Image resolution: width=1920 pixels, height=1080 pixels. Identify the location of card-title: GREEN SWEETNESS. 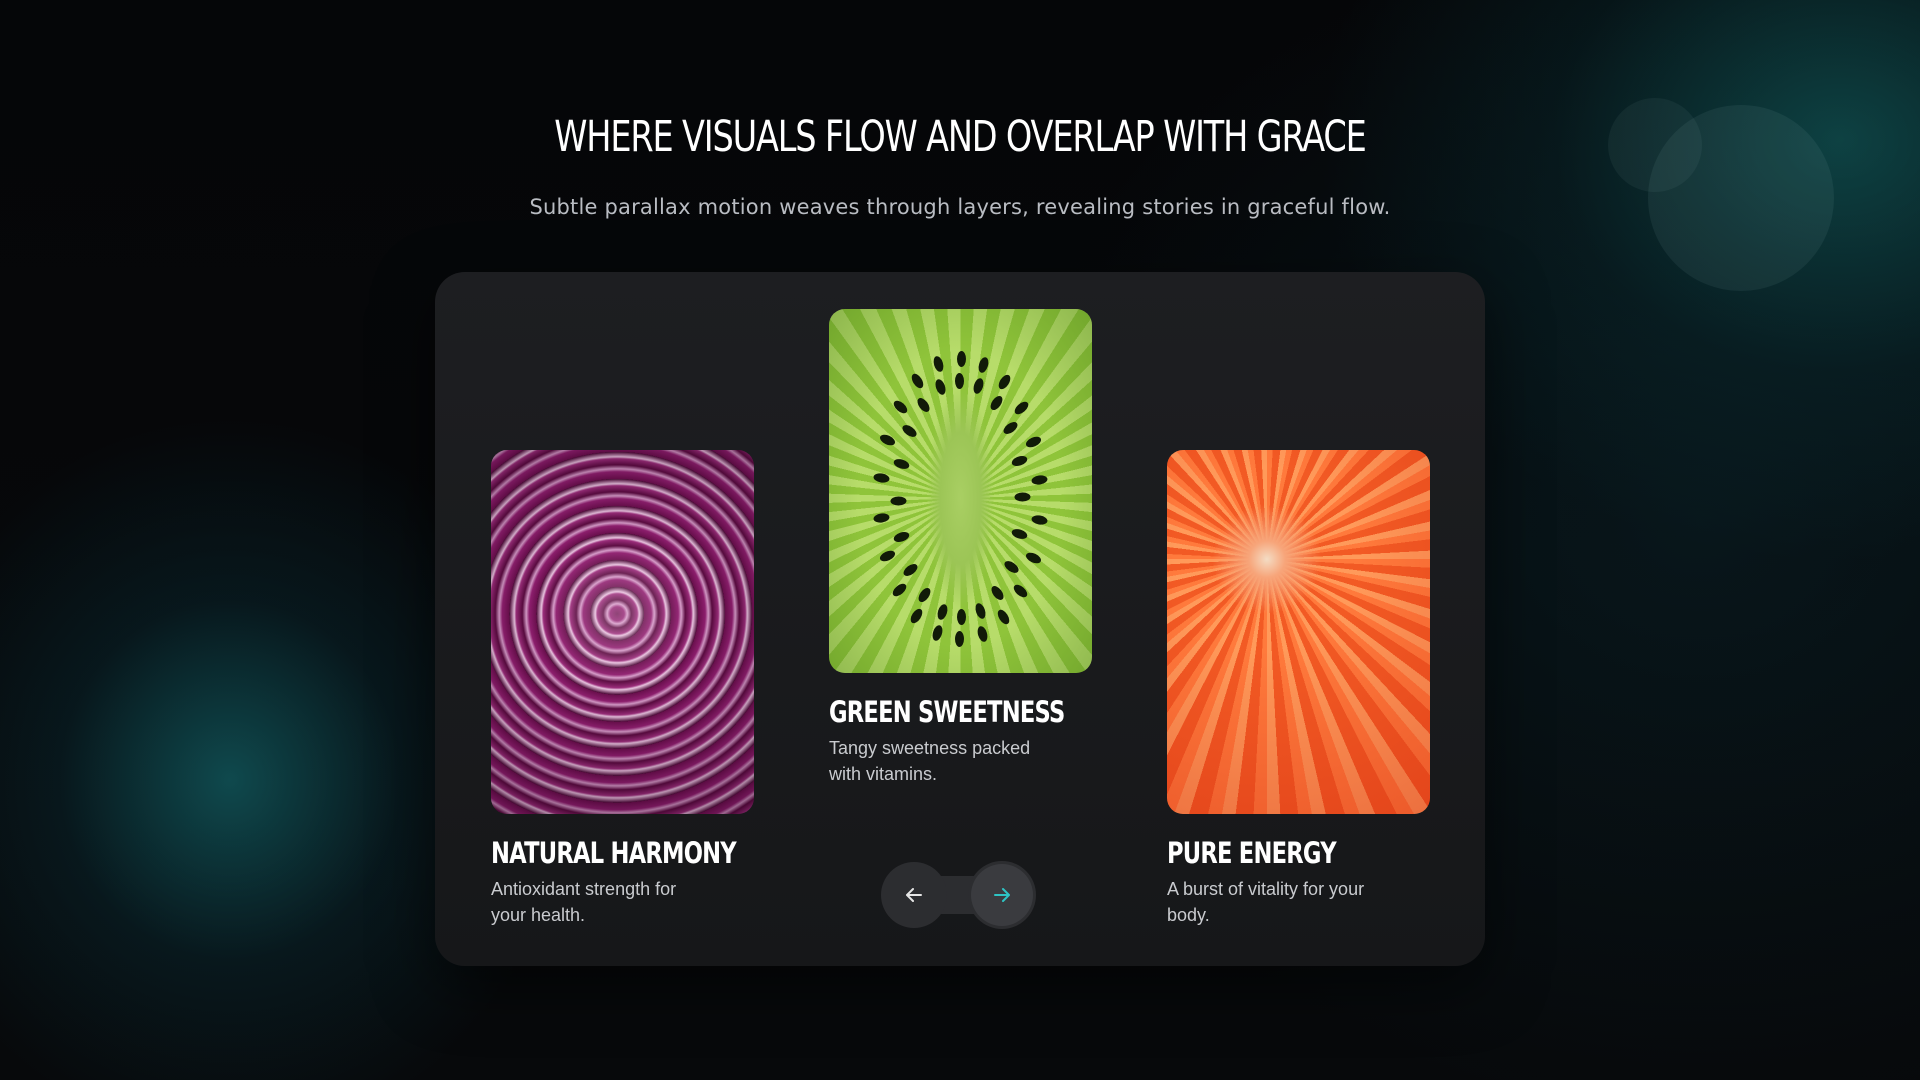
(947, 712).